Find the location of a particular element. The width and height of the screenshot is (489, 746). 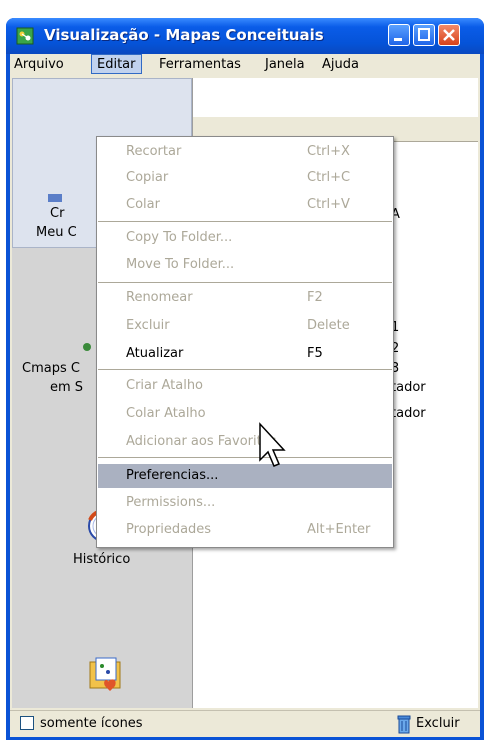

minimize-button is located at coordinates (399, 35).